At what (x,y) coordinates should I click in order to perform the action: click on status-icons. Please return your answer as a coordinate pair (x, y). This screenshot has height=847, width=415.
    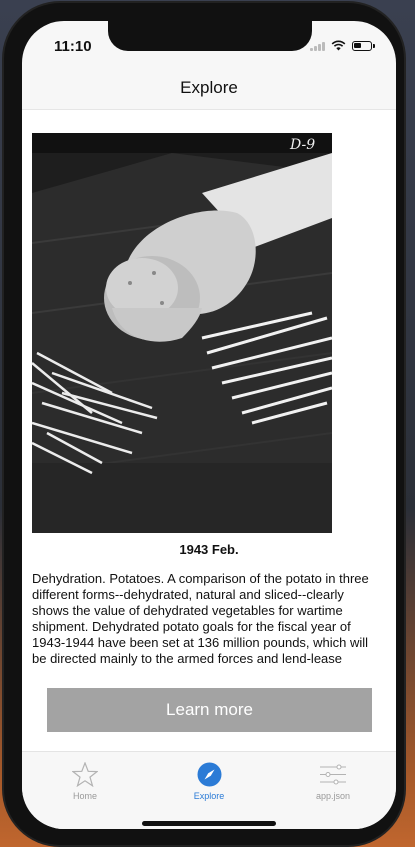
    Looking at the image, I should click on (342, 45).